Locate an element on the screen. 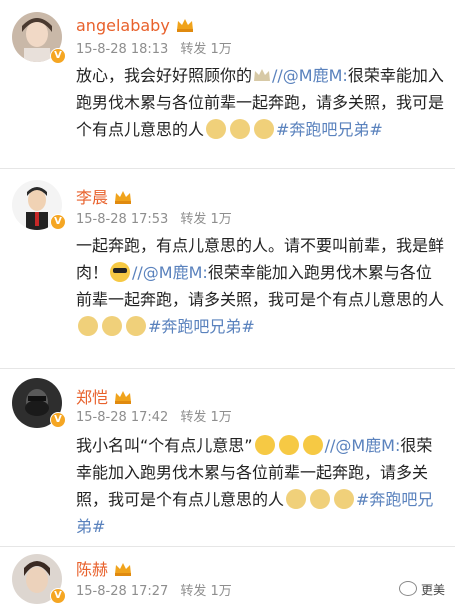 The image size is (455, 606). post-meta: 15-8-28 17:27 转发 1万 is located at coordinates (160, 589).